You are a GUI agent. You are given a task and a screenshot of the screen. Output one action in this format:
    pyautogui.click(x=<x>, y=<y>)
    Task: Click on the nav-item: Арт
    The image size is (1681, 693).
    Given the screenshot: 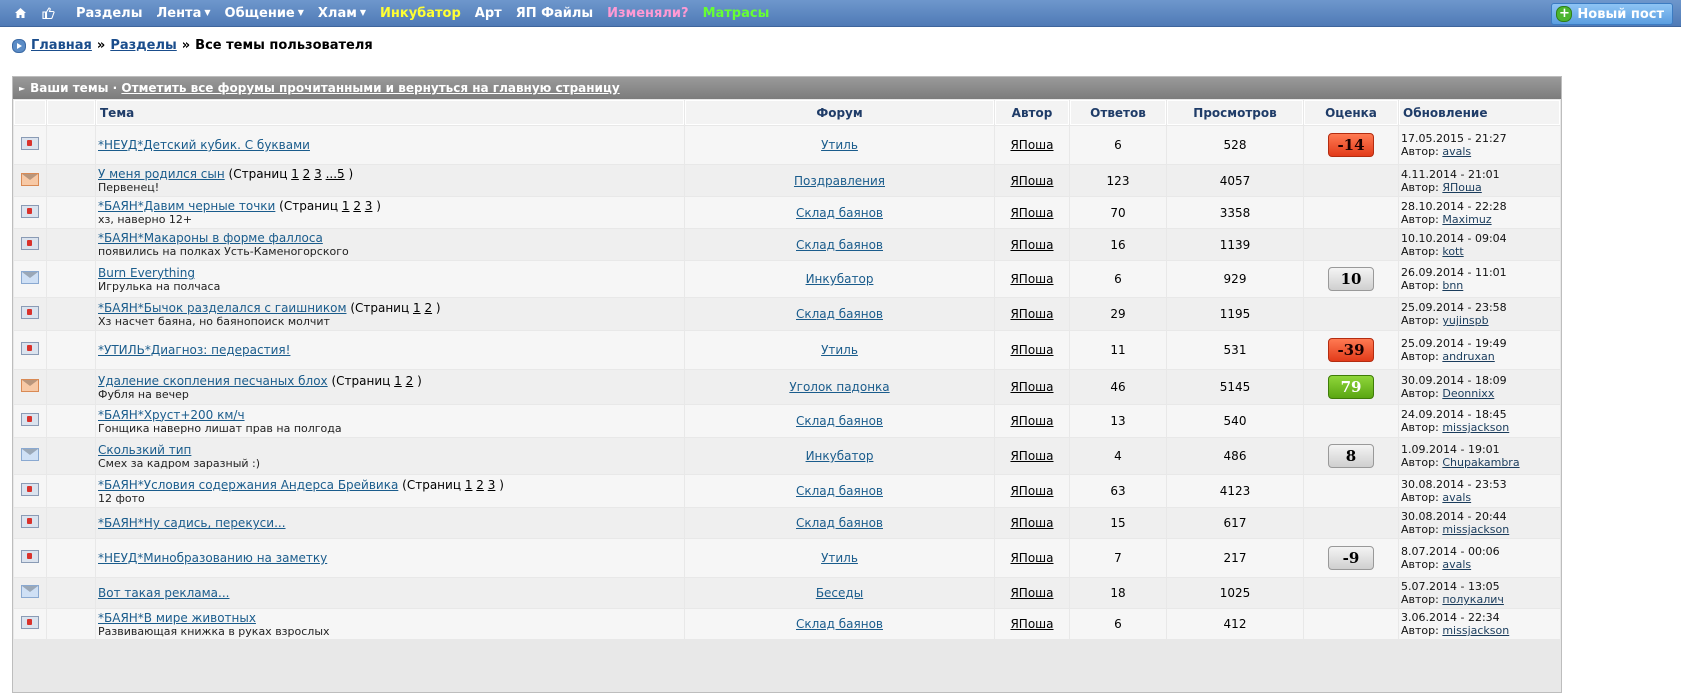 What is the action you would take?
    pyautogui.click(x=488, y=13)
    